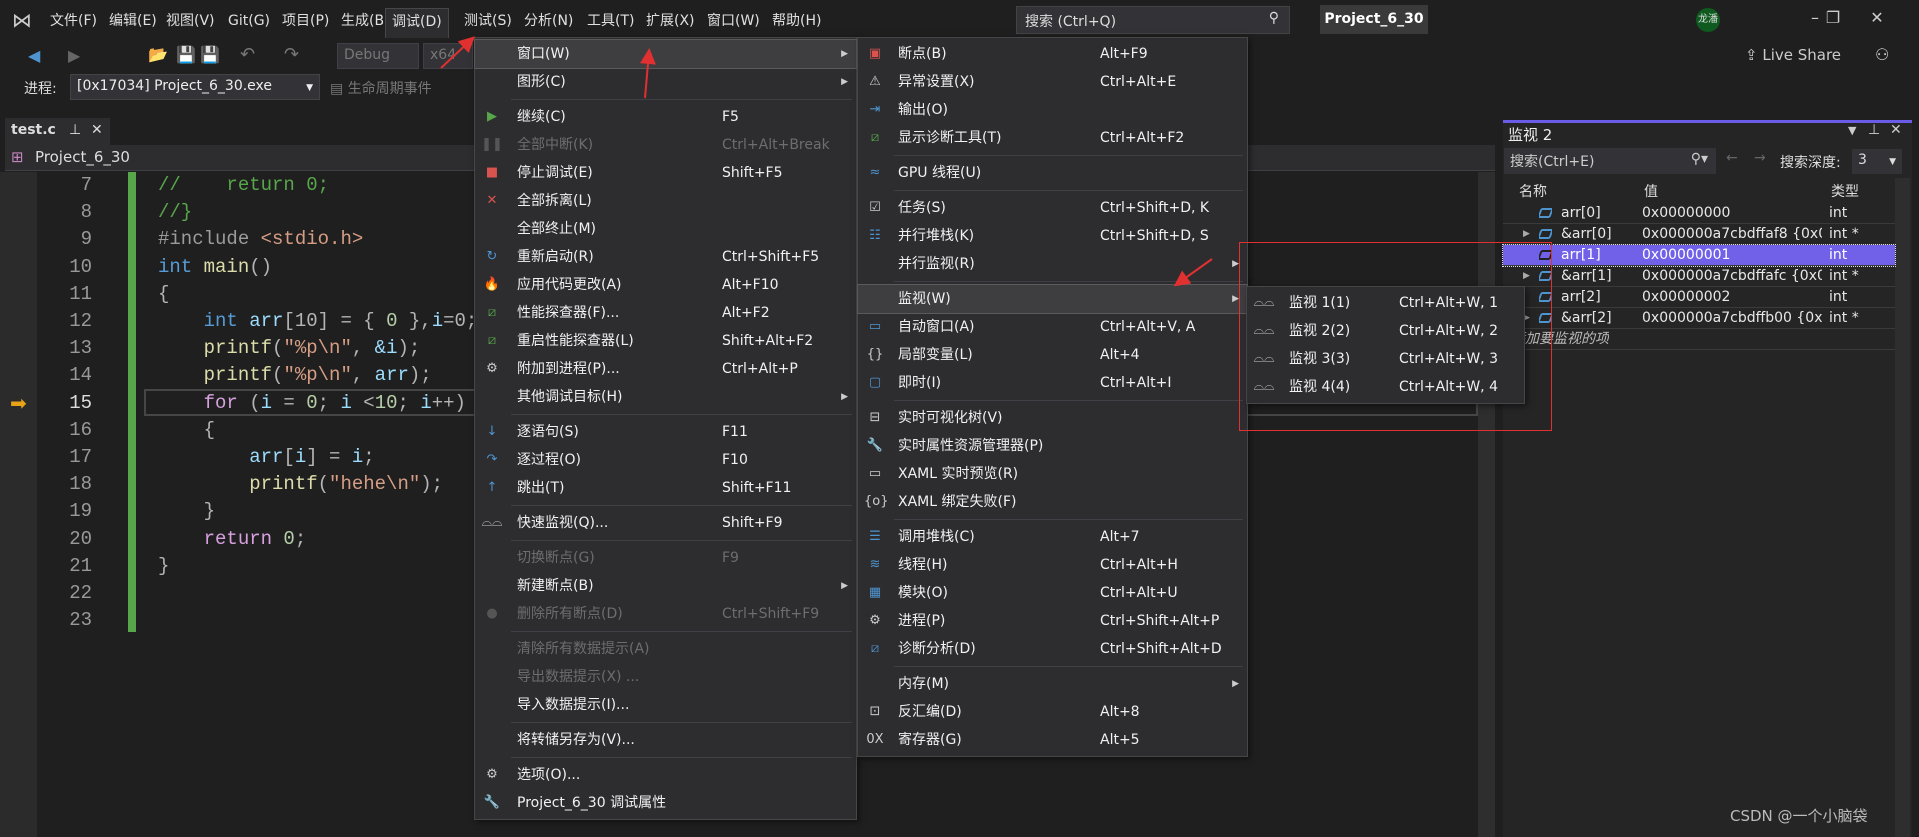 The height and width of the screenshot is (837, 1919). Describe the element at coordinates (665, 54) in the screenshot. I see `menu-item: 窗口(W) ▶` at that location.